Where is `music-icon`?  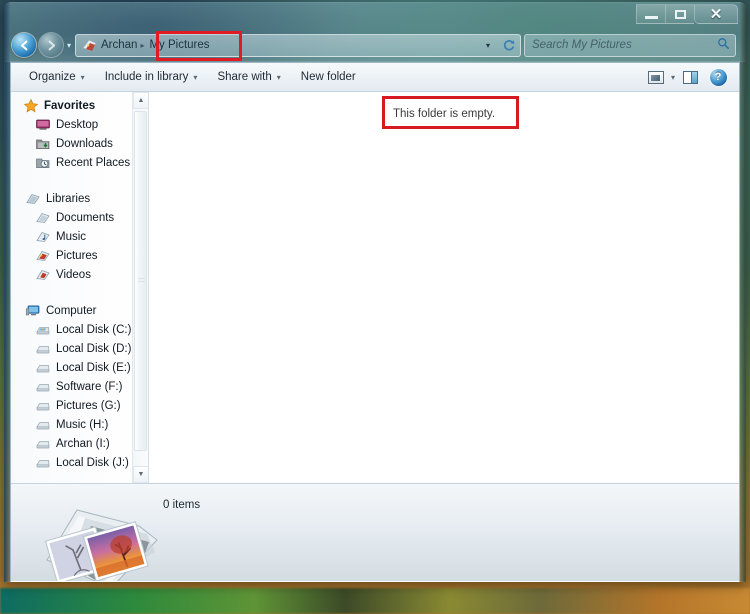 music-icon is located at coordinates (43, 236).